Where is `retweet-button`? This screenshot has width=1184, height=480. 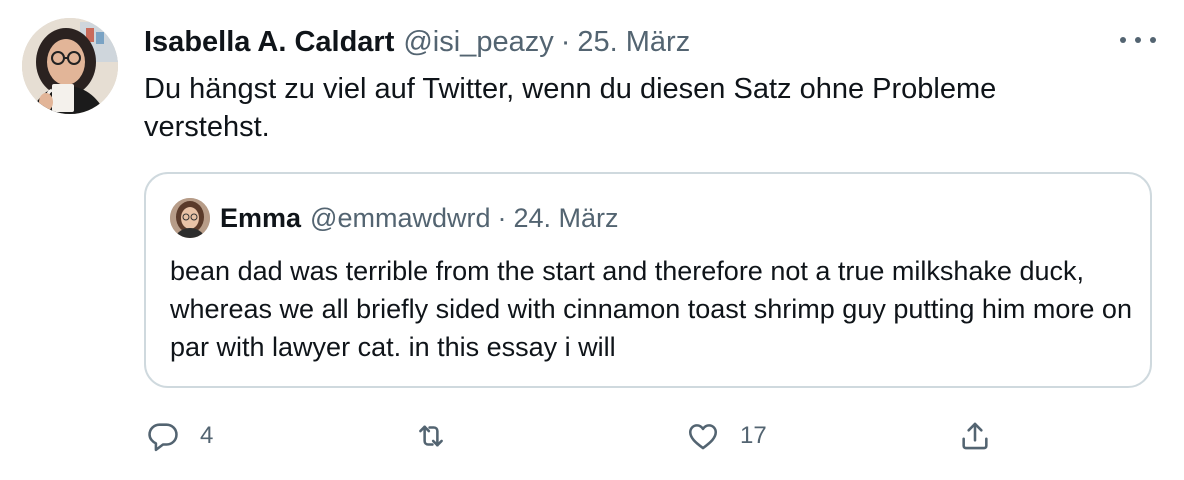 retweet-button is located at coordinates (441, 436).